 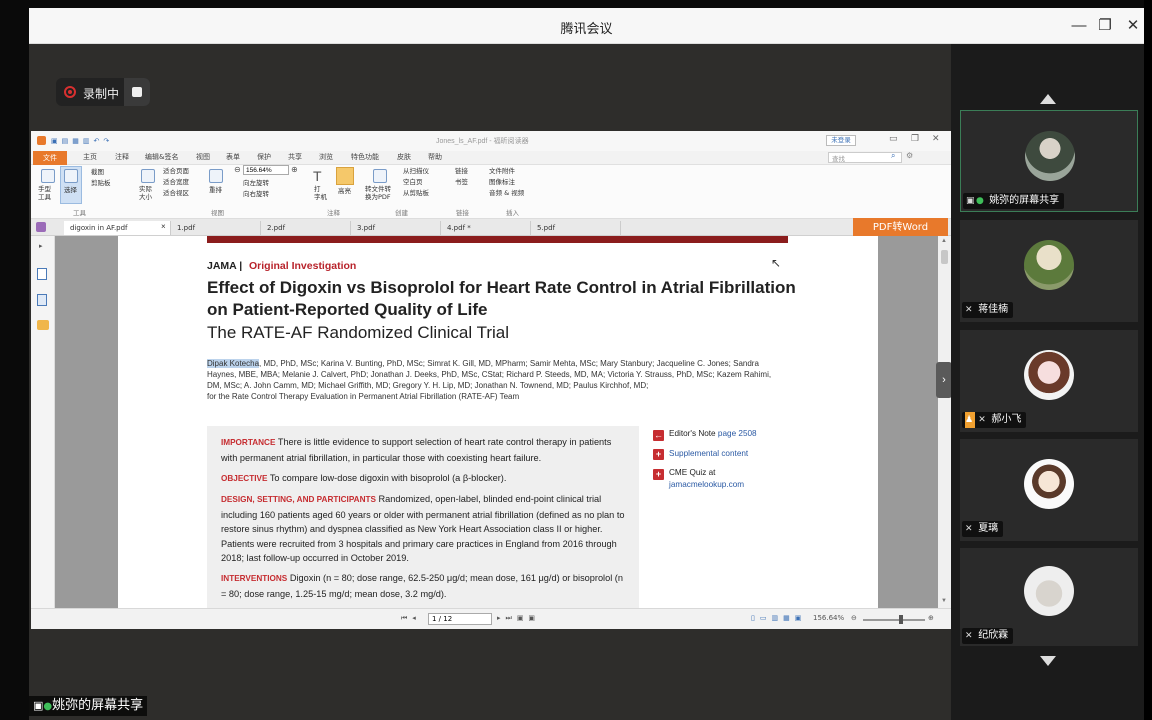 I want to click on fit-visible-button: 适合视区, so click(x=176, y=193).